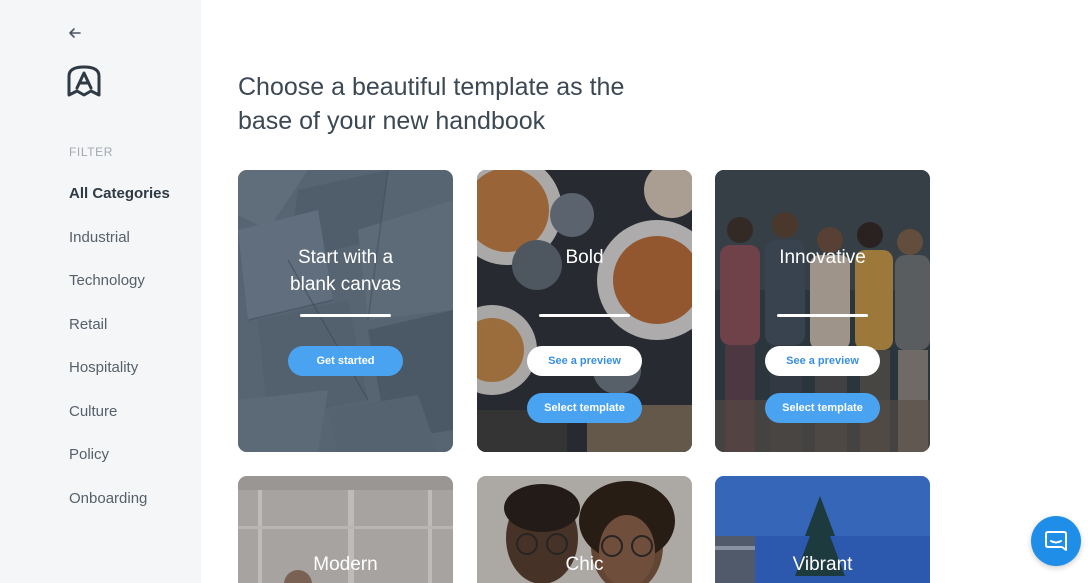  Describe the element at coordinates (584, 564) in the screenshot. I see `card-title: Chic` at that location.